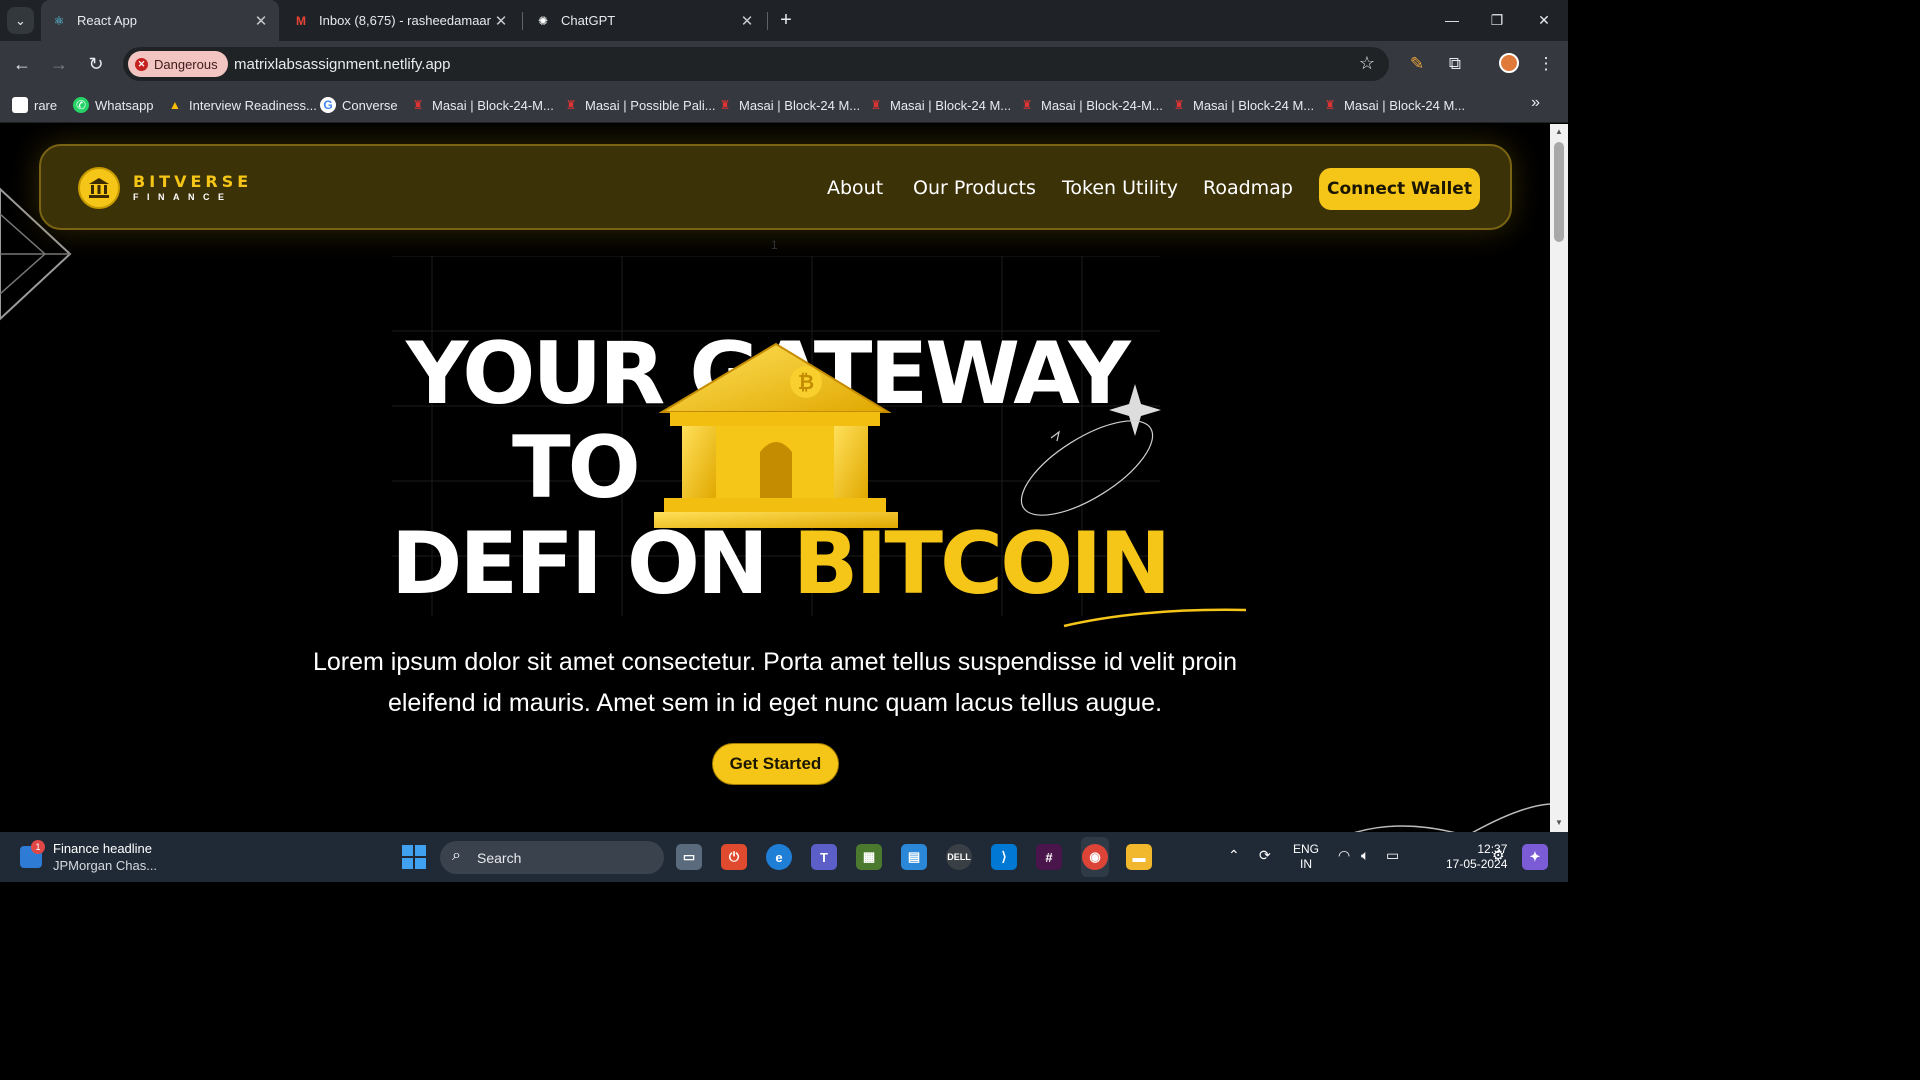 The image size is (1920, 1080). I want to click on bookmark-label: rare, so click(46, 105).